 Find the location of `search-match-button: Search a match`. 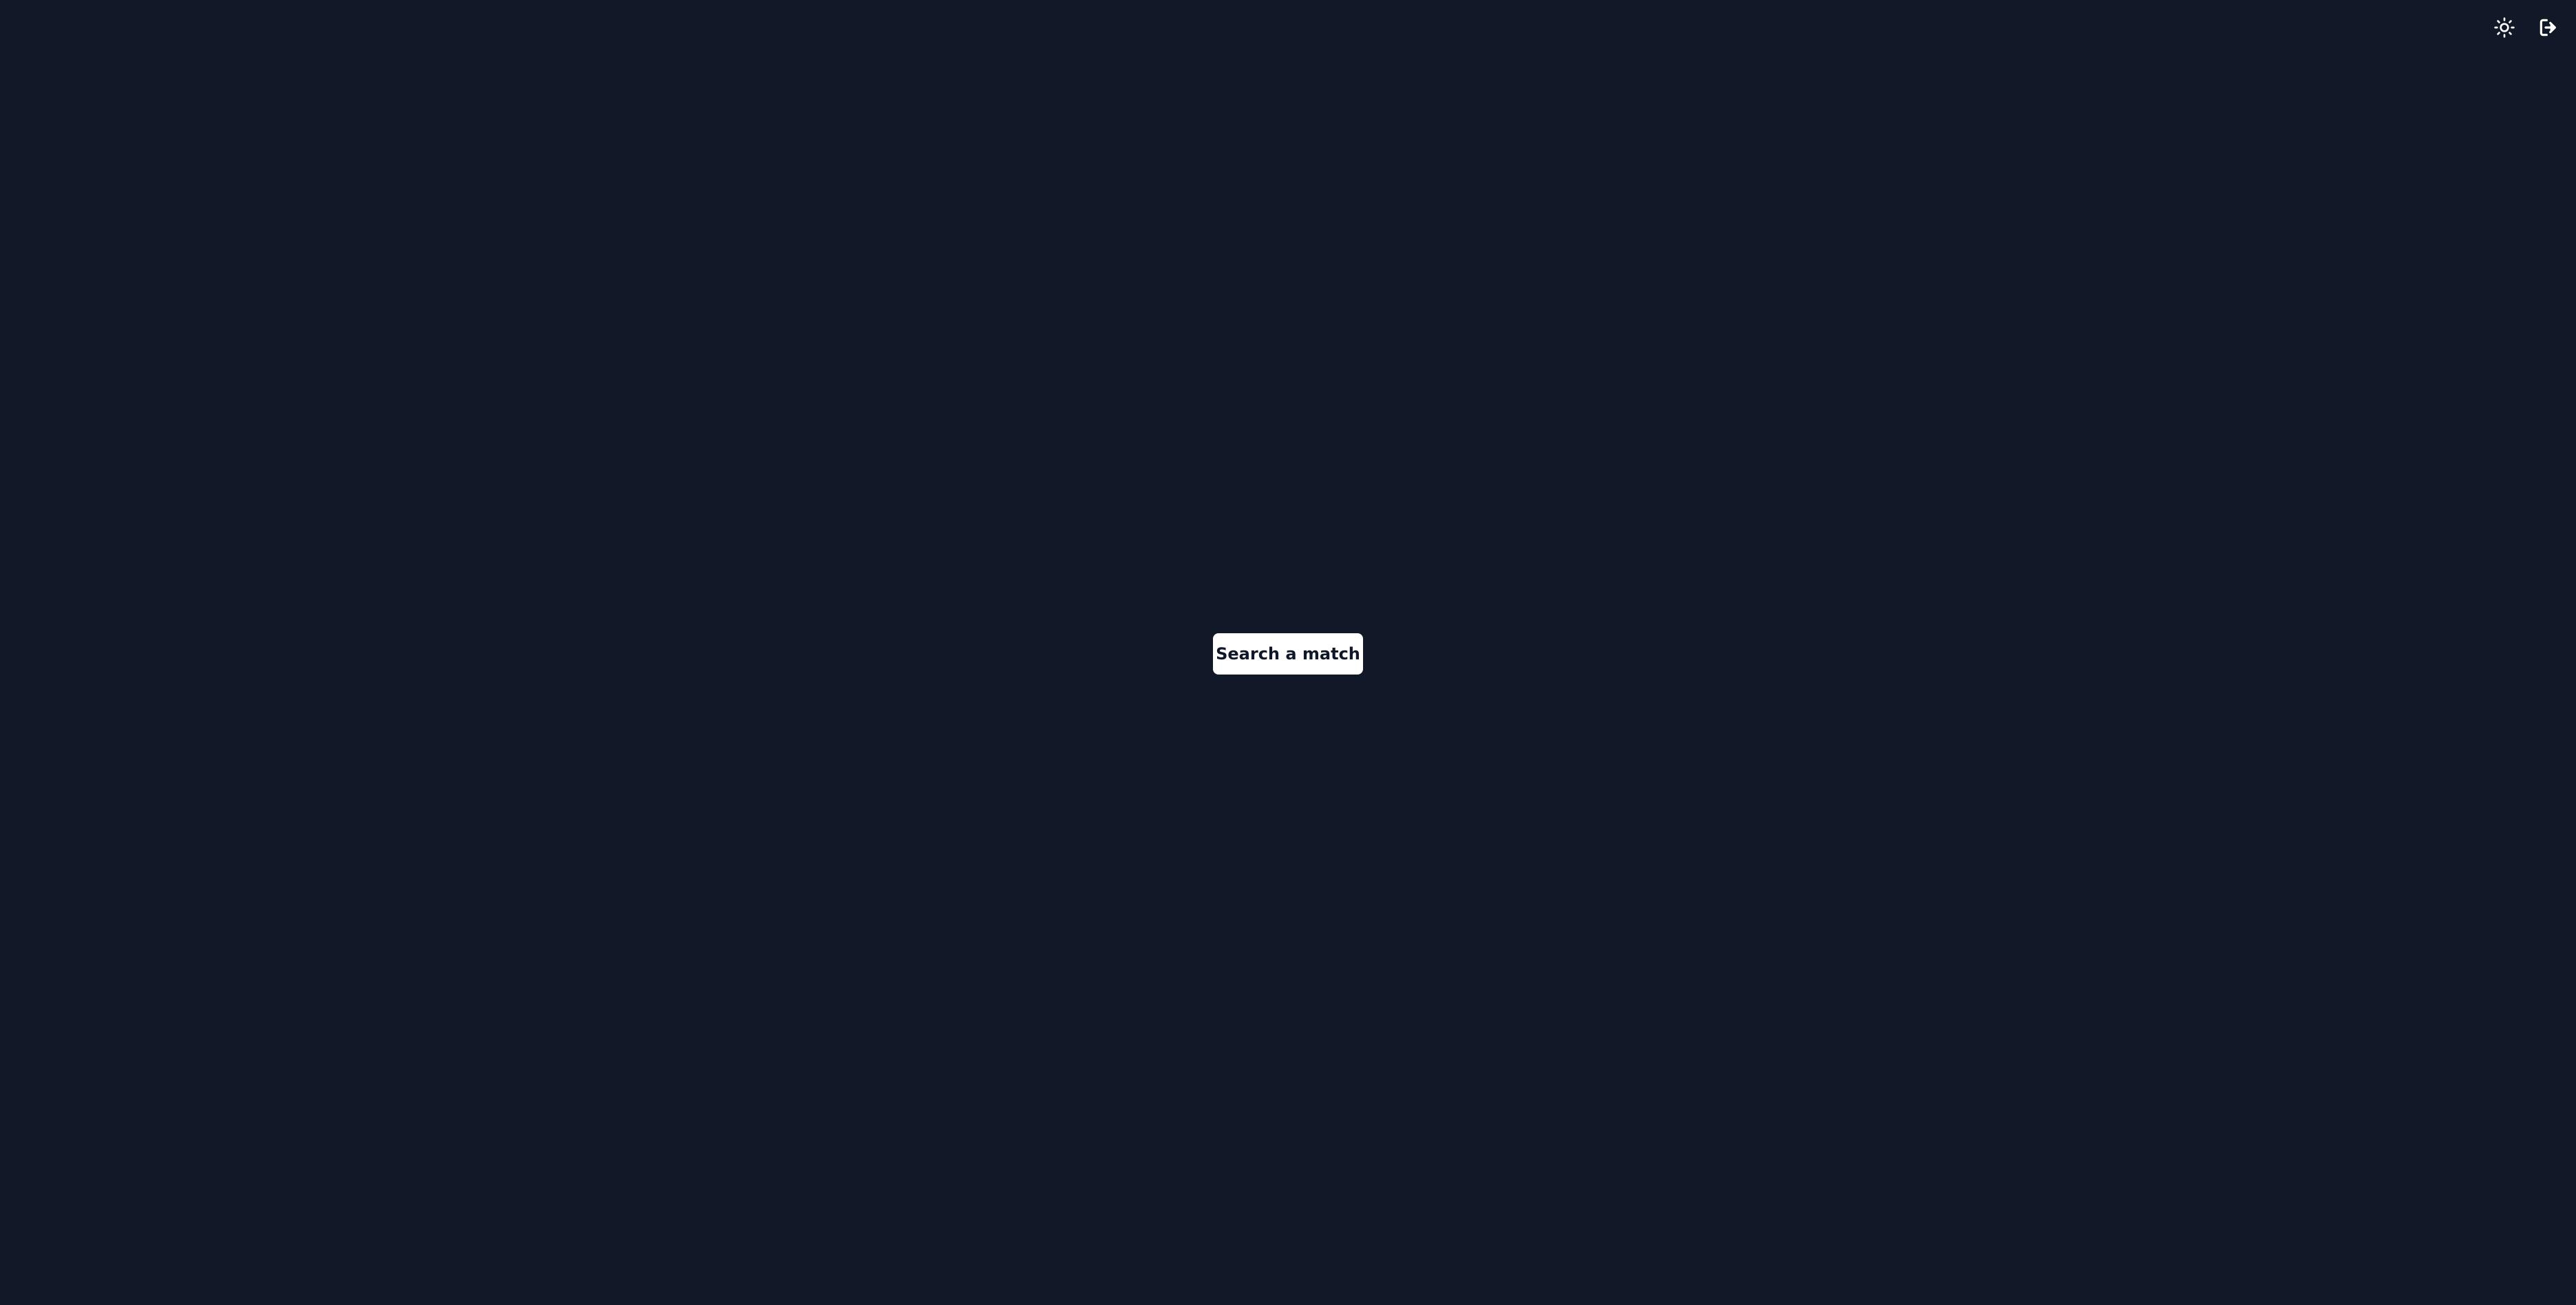

search-match-button: Search a match is located at coordinates (1288, 654).